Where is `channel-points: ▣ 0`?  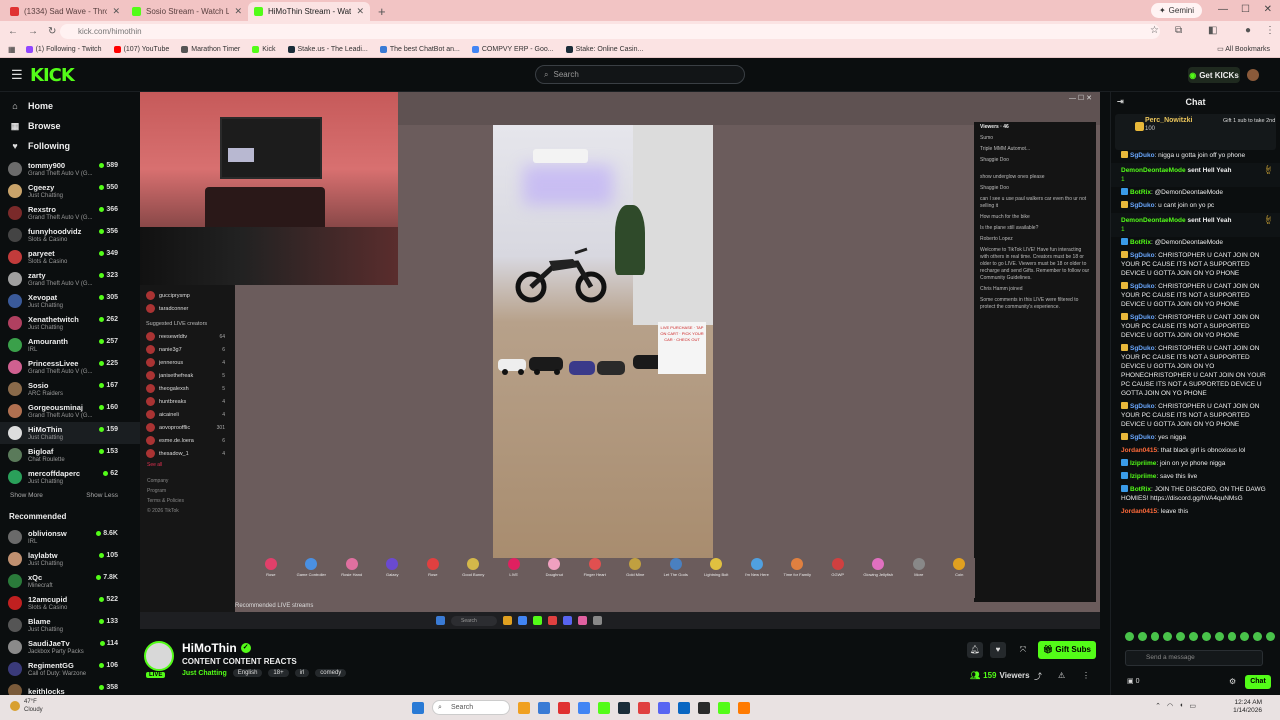 channel-points: ▣ 0 is located at coordinates (1133, 681).